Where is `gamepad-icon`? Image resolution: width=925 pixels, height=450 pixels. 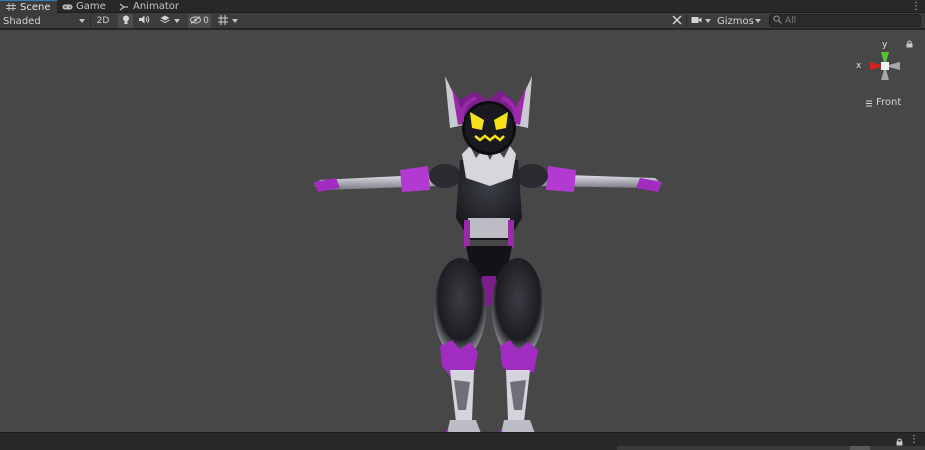 gamepad-icon is located at coordinates (67, 7).